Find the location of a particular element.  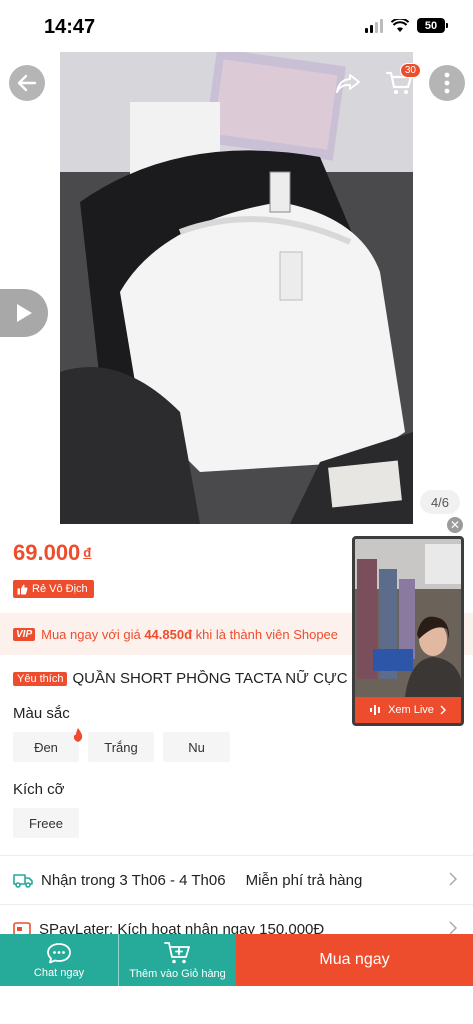

watch-live-label: Xem Live is located at coordinates (411, 710).